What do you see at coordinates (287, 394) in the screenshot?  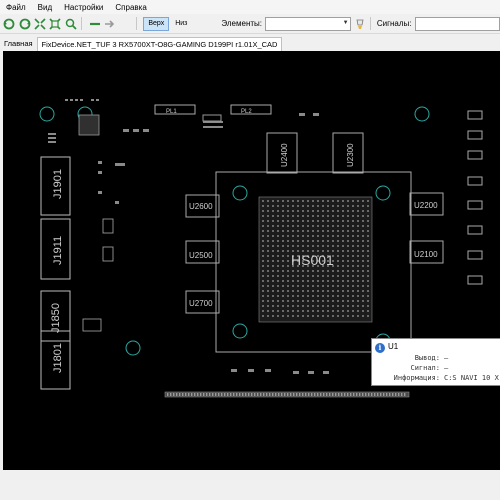 I see `pcie-edge-connector` at bounding box center [287, 394].